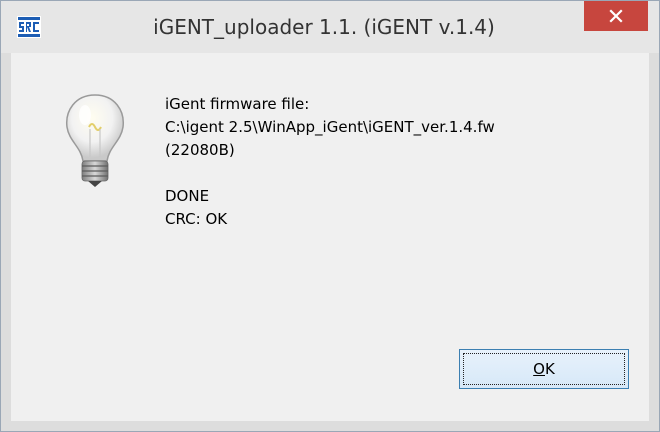  I want to click on window-title: iGENT_uploader 1.1. (iGENT v.1.4), so click(324, 27).